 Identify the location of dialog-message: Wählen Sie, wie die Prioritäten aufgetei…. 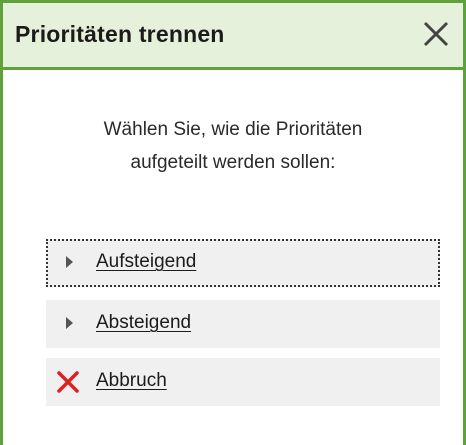
(233, 146).